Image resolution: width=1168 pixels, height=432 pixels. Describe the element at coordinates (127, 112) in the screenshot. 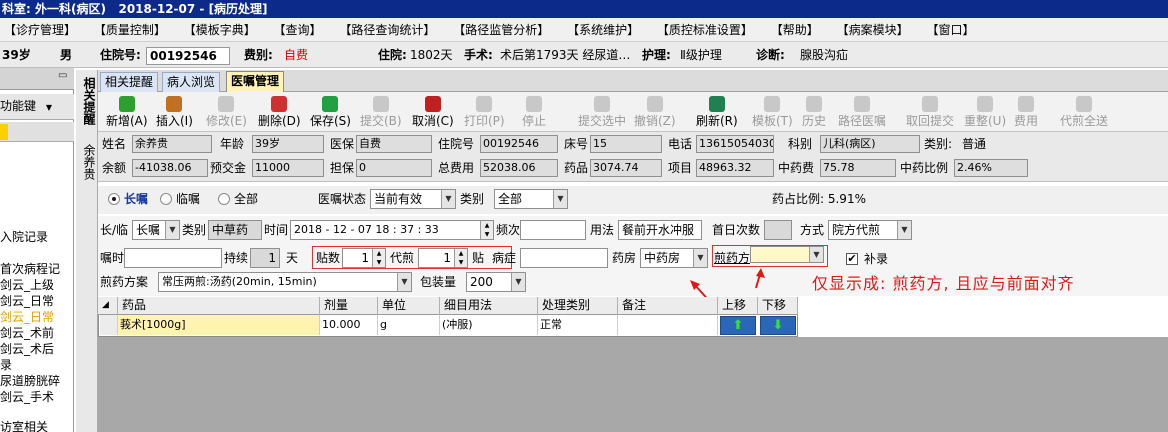

I see `new-button: 新增(A)` at that location.